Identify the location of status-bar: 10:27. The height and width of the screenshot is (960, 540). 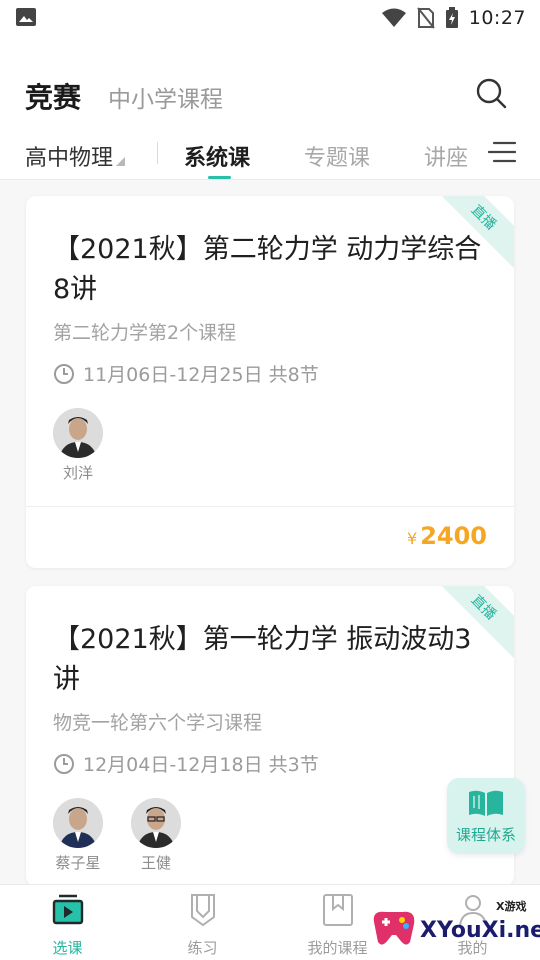
(270, 18).